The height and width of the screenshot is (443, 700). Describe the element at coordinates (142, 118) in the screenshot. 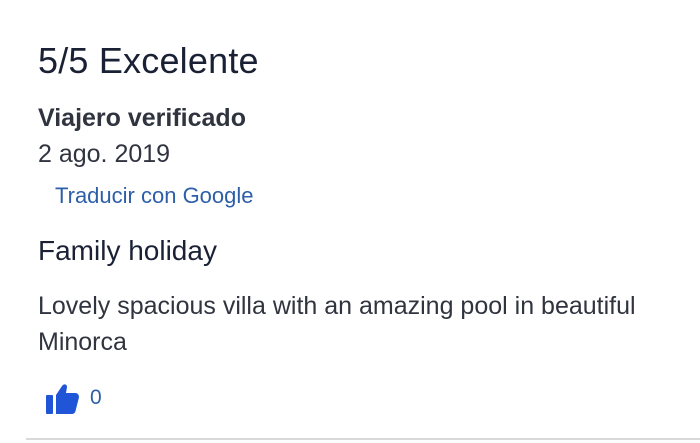

I see `reviewer-name: Viajero verificado` at that location.